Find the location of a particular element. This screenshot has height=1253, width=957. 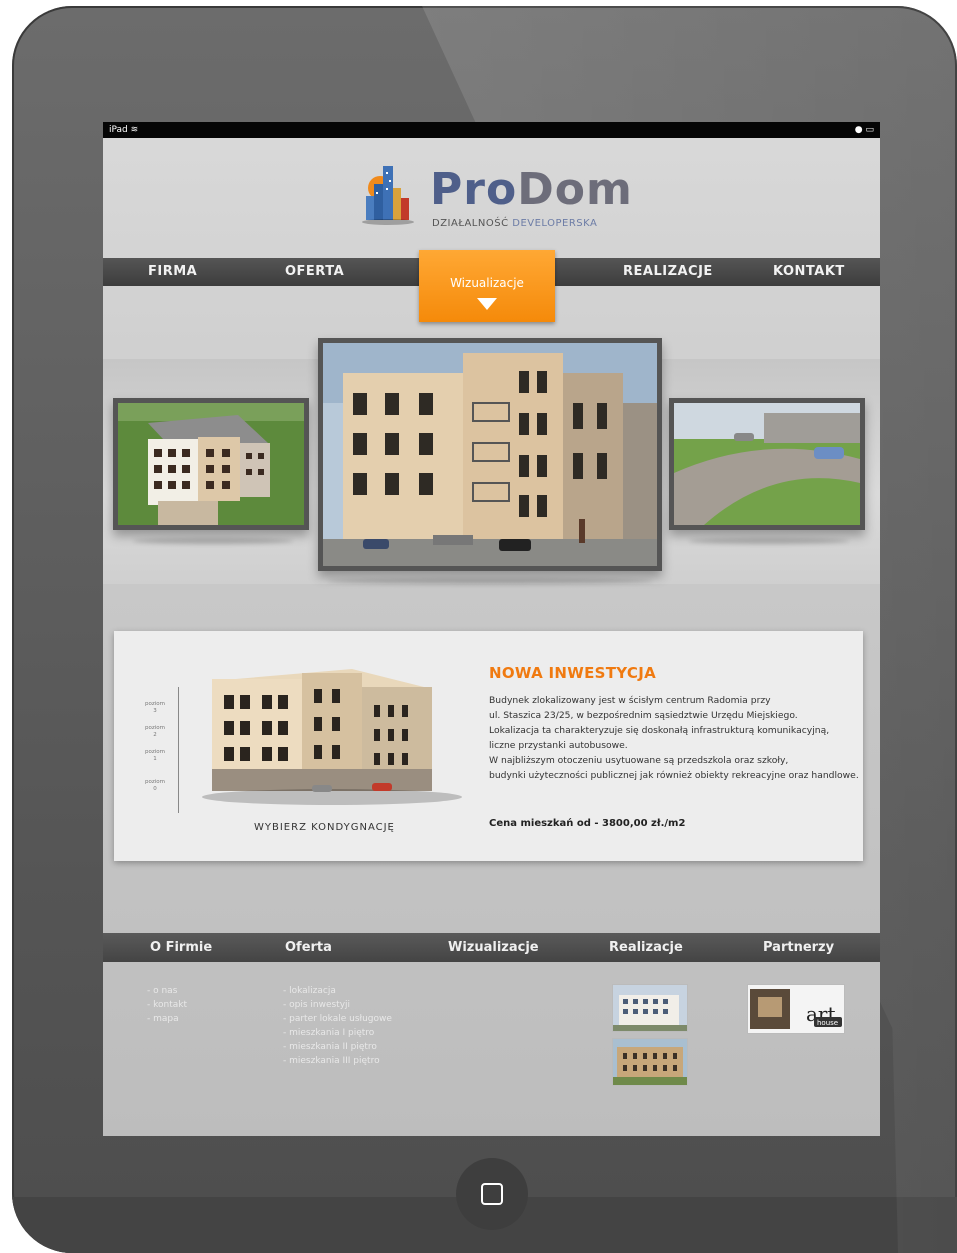

home-square-icon is located at coordinates (492, 1194).